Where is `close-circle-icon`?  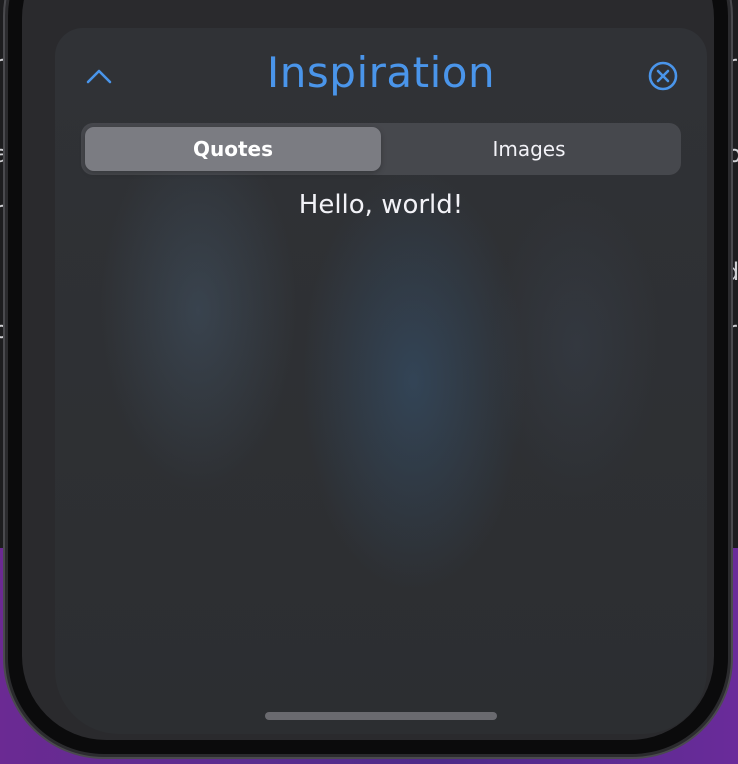 close-circle-icon is located at coordinates (663, 76).